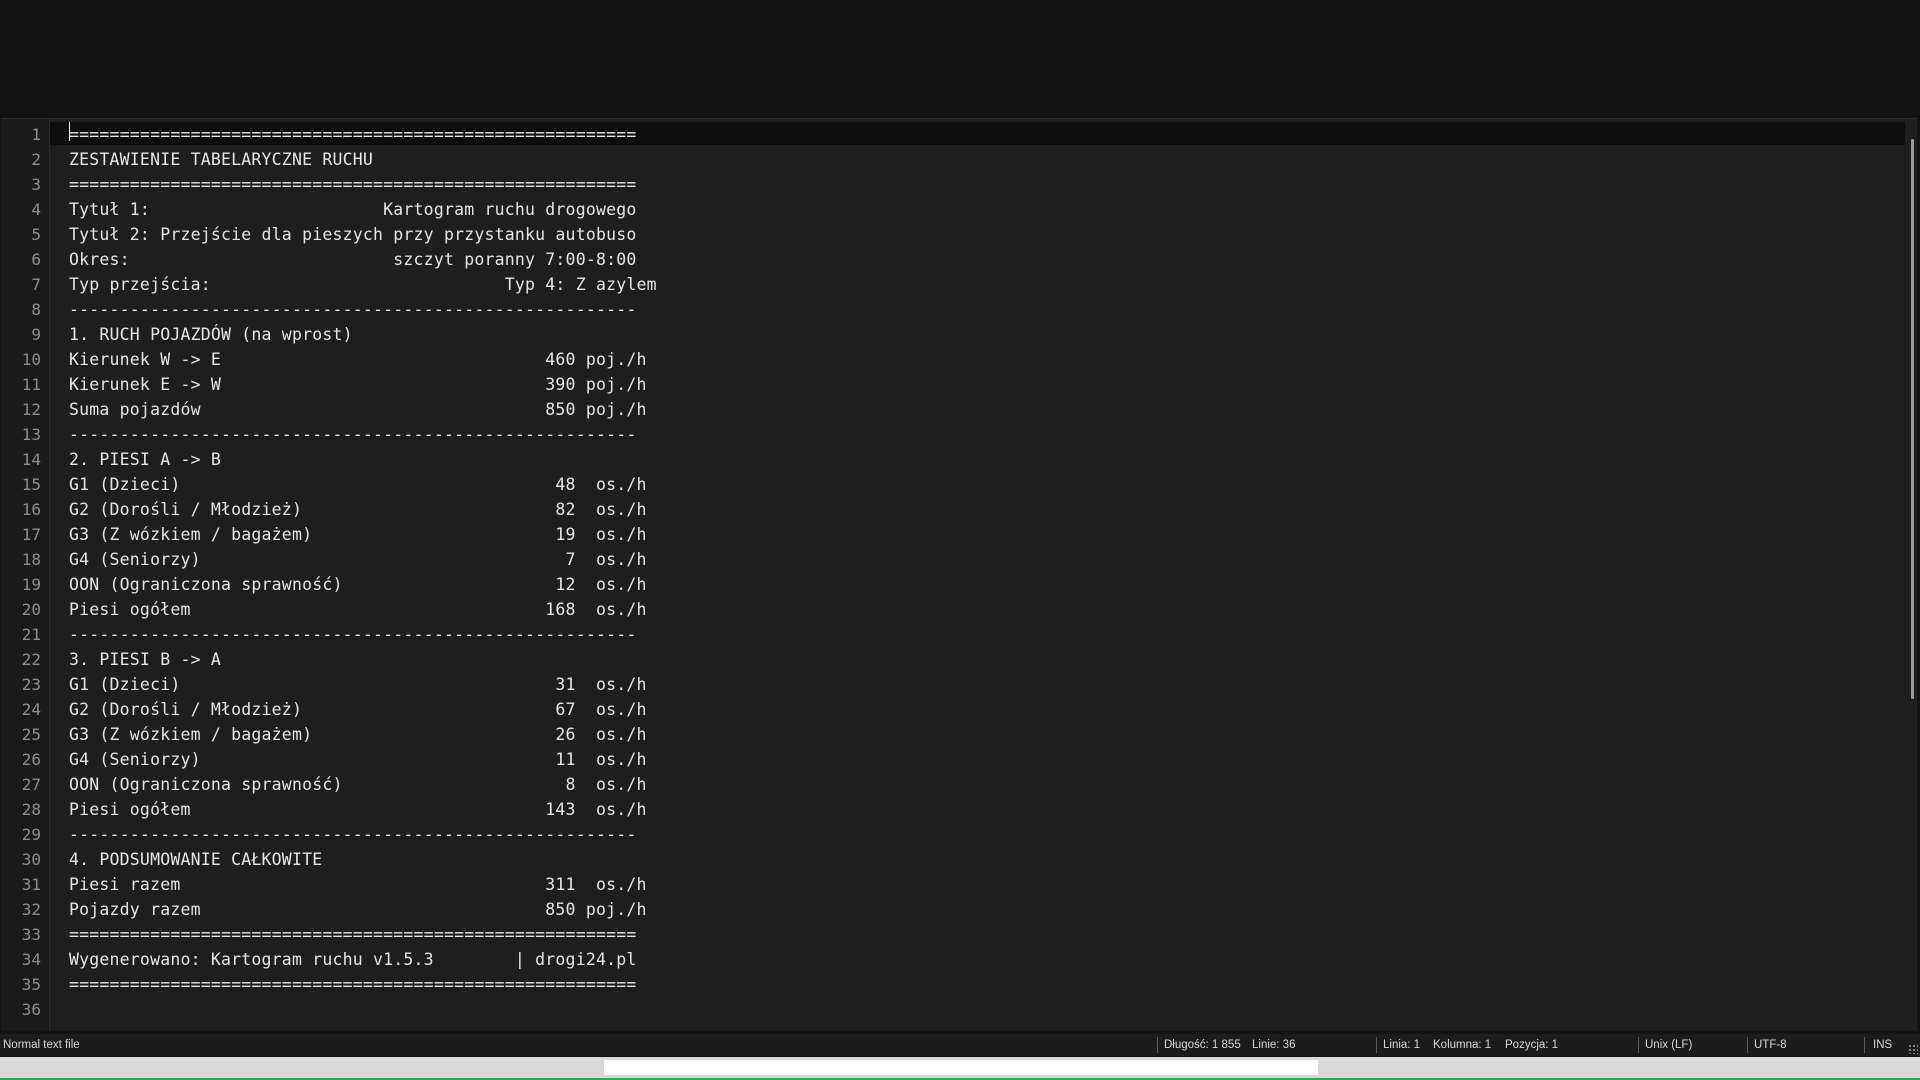 Image resolution: width=1920 pixels, height=1080 pixels. I want to click on line-number: 24, so click(31, 709).